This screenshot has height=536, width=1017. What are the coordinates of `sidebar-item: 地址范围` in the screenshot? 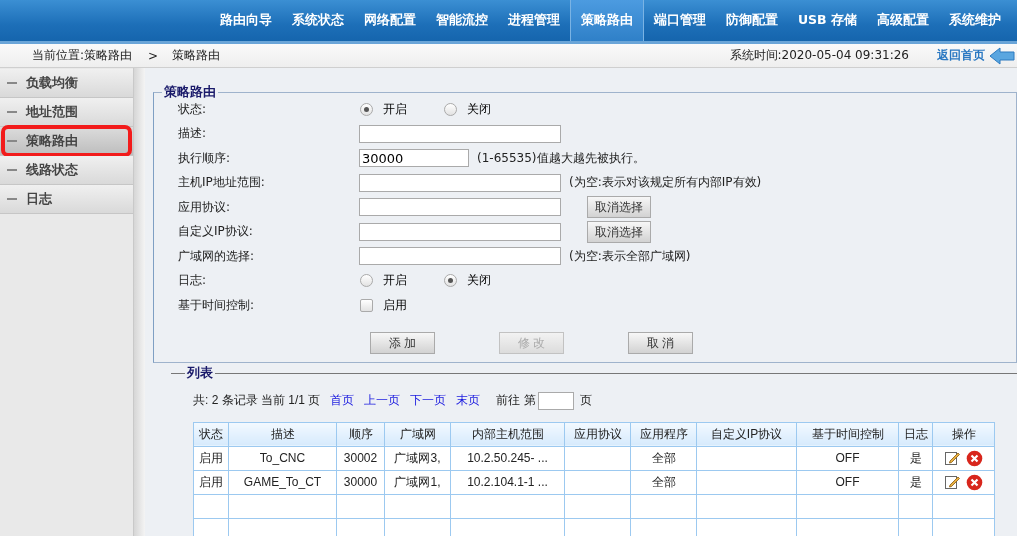 It's located at (66, 112).